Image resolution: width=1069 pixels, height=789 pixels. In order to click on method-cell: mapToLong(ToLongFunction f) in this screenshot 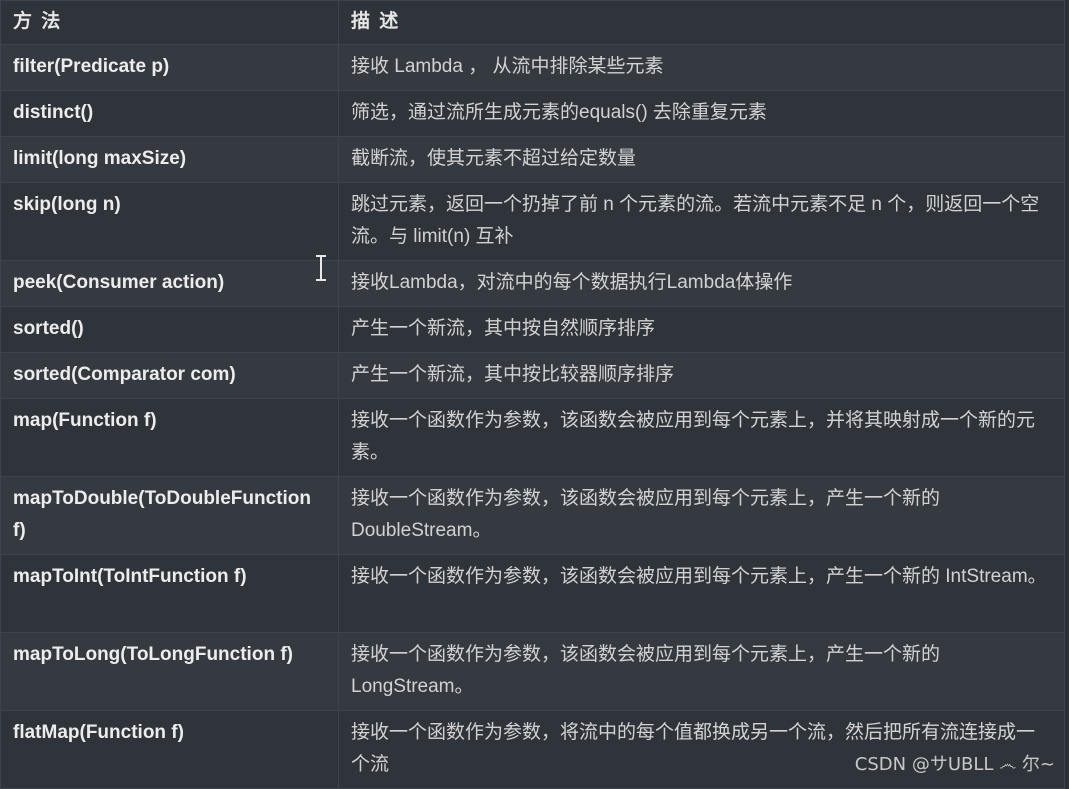, I will do `click(169, 671)`.